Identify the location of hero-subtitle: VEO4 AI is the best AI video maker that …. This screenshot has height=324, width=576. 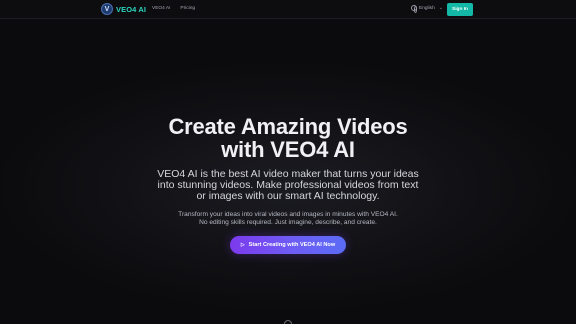
(288, 185).